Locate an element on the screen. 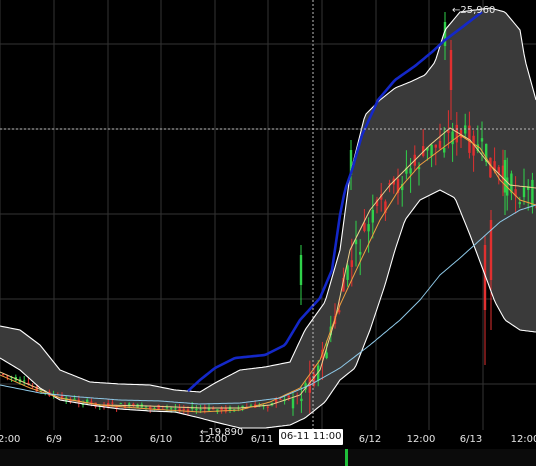  x-tick-label: 6/10 is located at coordinates (161, 439).